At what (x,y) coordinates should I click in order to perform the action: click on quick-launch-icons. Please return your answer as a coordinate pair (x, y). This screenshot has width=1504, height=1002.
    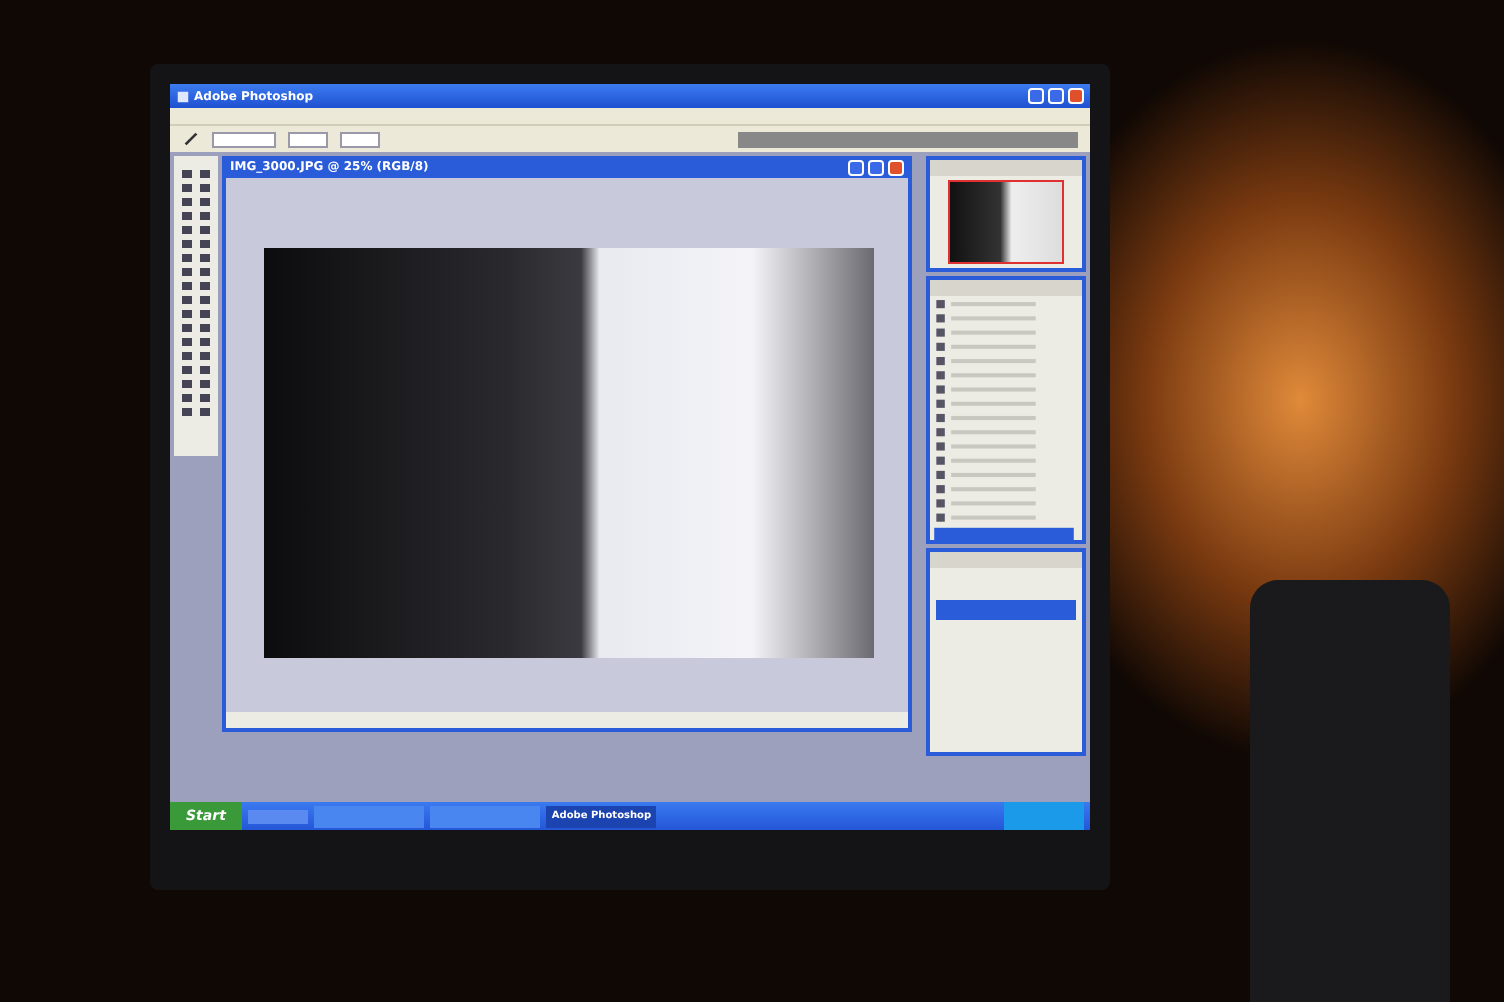
    Looking at the image, I should click on (277, 816).